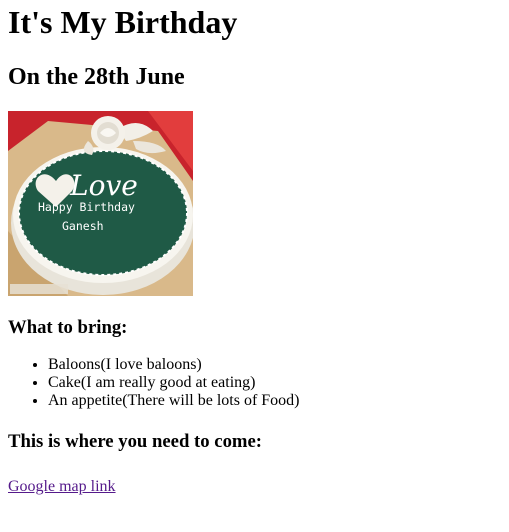 Image resolution: width=509 pixels, height=532 pixels. Describe the element at coordinates (96, 77) in the screenshot. I see `page-subtitle: On the 28th June` at that location.